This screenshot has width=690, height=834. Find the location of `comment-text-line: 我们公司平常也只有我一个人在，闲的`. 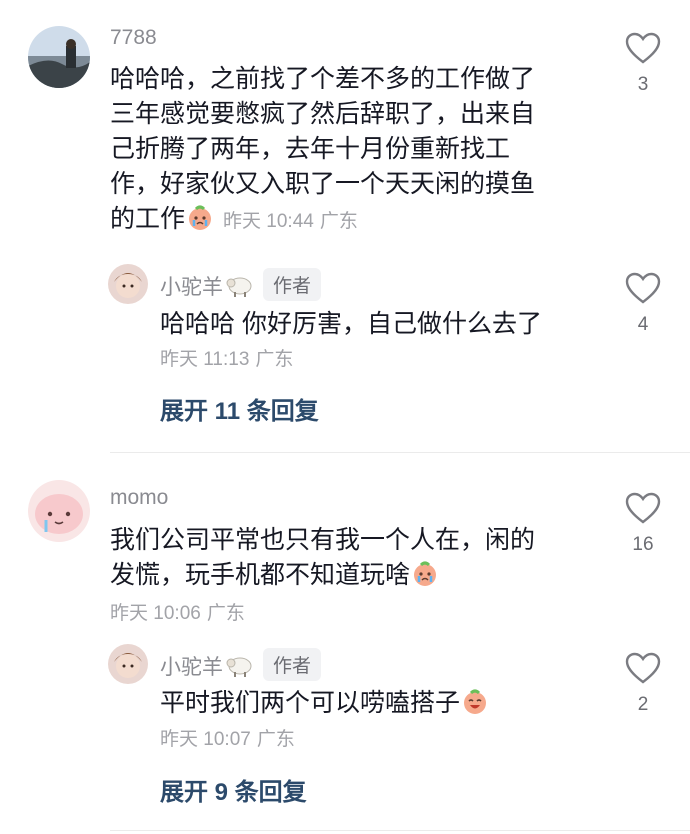

comment-text-line: 我们公司平常也只有我一个人在，闲的 is located at coordinates (323, 540).